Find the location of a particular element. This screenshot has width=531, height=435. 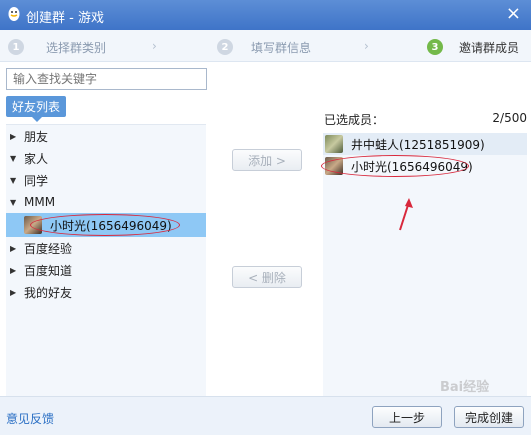

step-3-label: 邀请群成员 is located at coordinates (489, 47).